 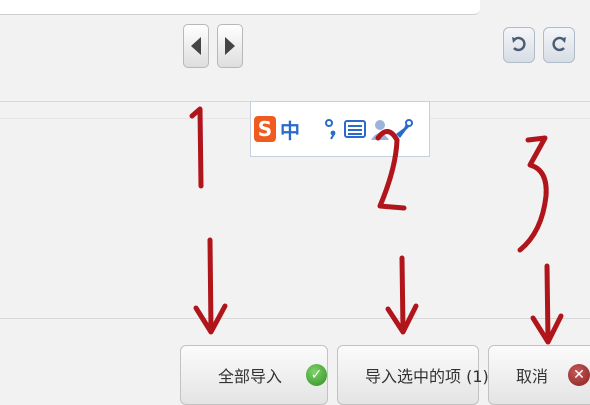 I want to click on ime-toolbar: S 中, so click(x=340, y=129).